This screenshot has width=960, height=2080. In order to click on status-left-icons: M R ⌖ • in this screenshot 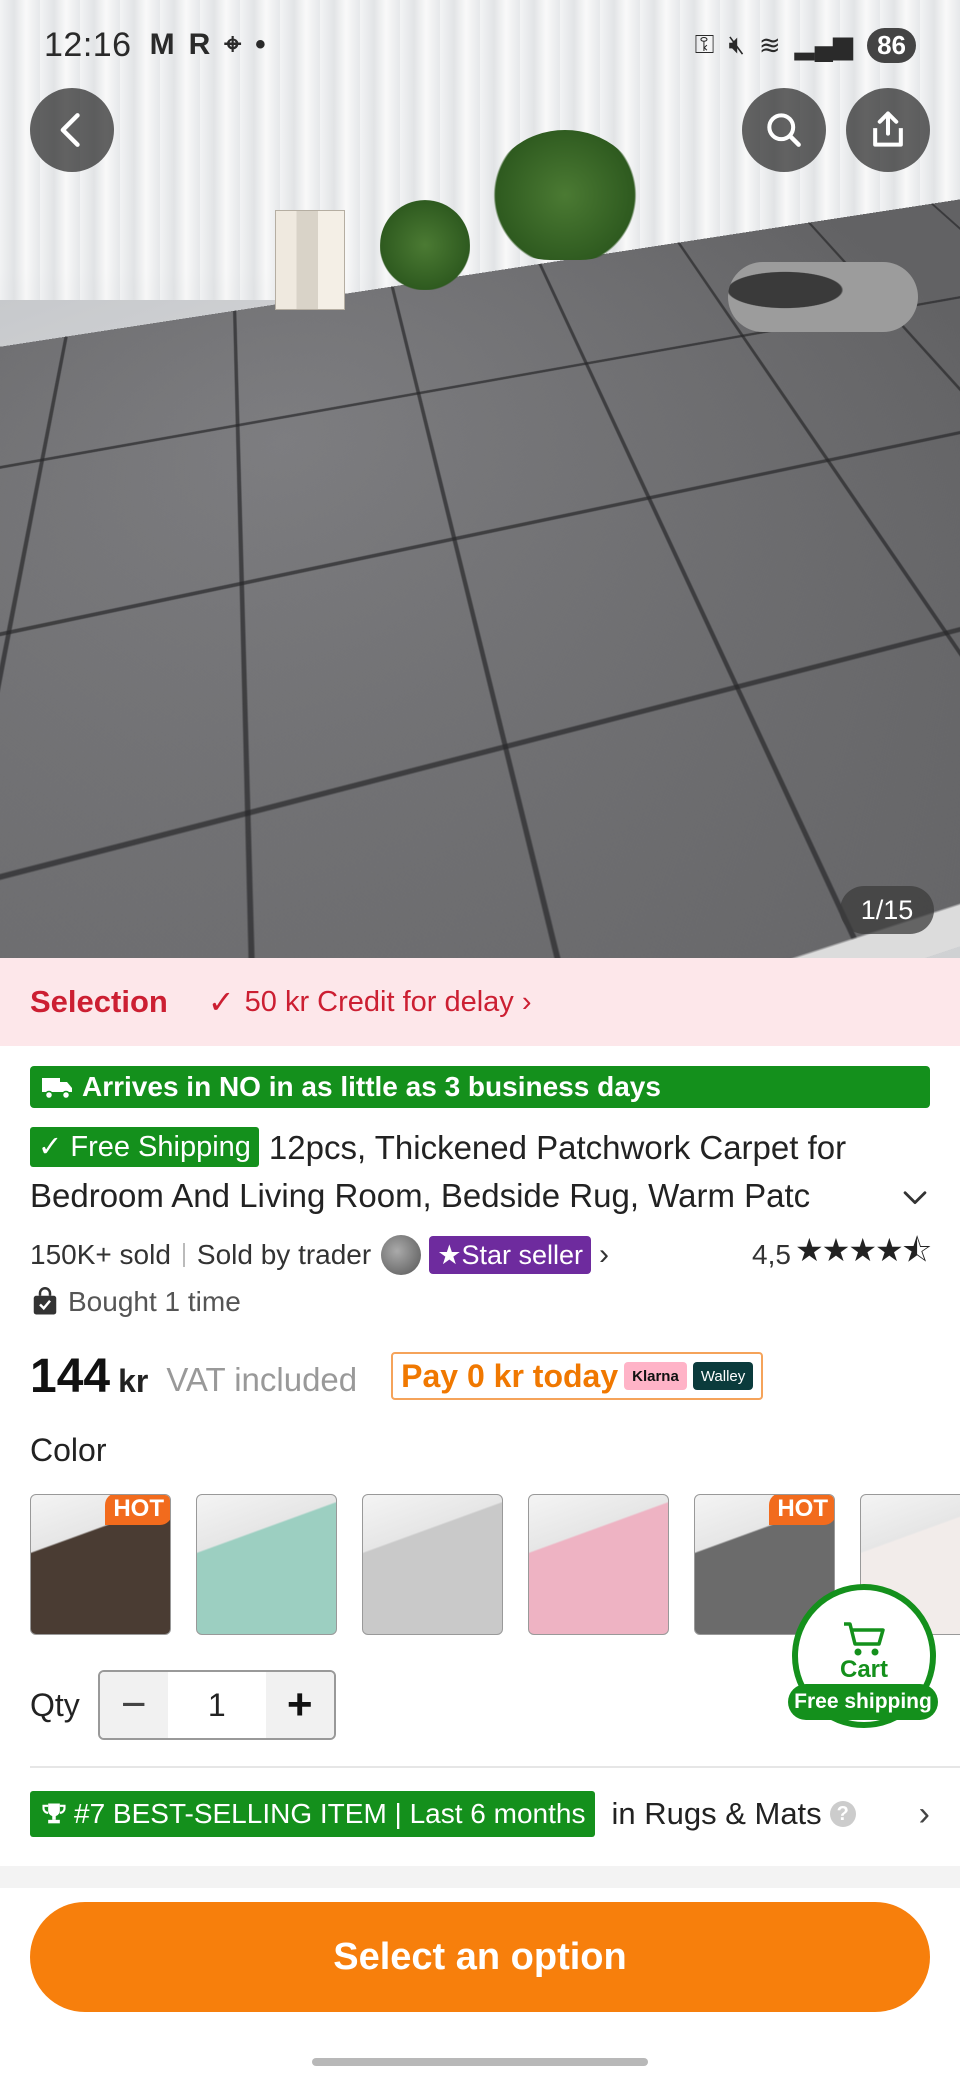, I will do `click(208, 45)`.